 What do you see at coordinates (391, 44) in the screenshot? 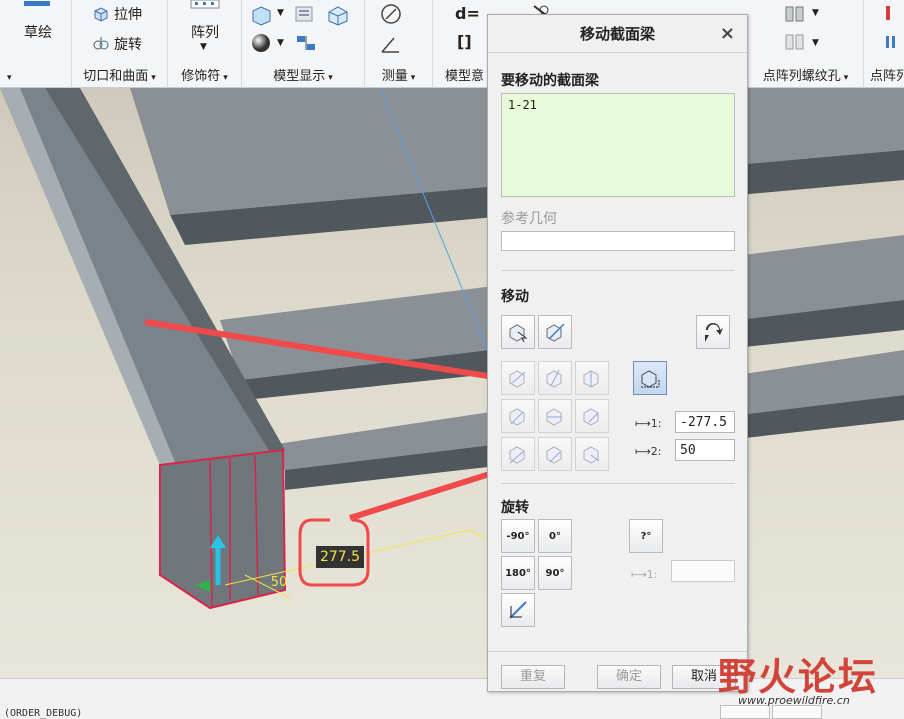
I see `angle-measure-icon` at bounding box center [391, 44].